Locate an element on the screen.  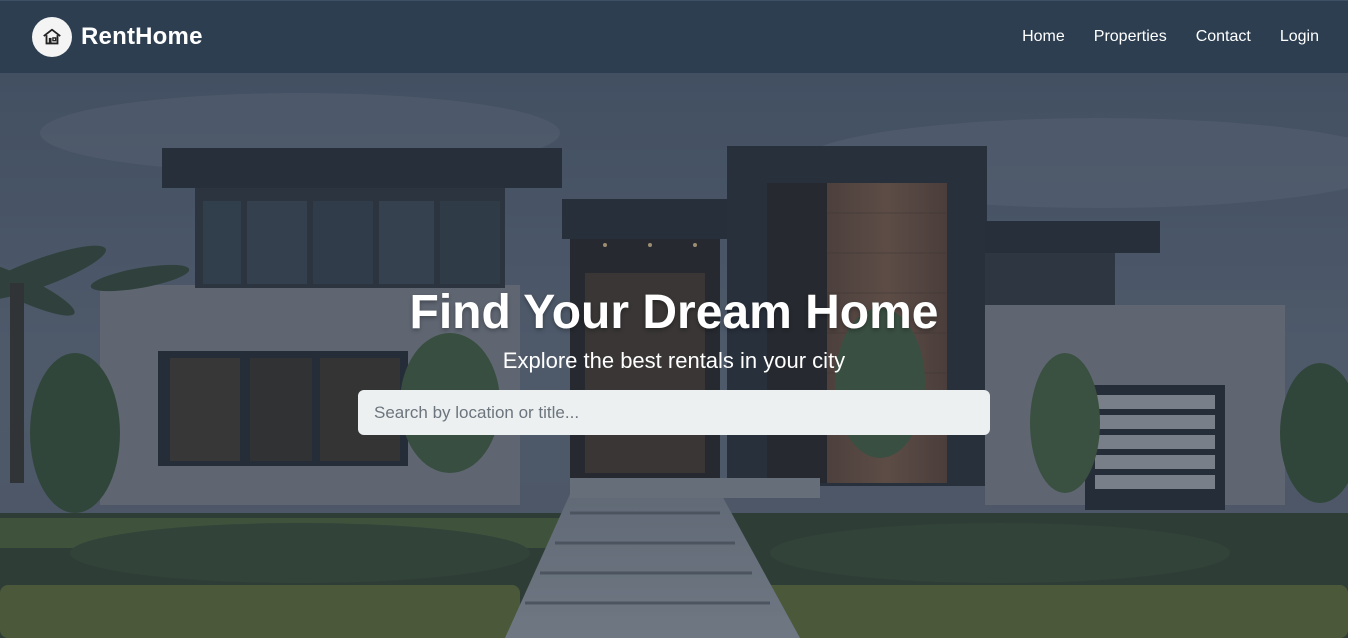
nav-link-contact: Contact is located at coordinates (1223, 37).